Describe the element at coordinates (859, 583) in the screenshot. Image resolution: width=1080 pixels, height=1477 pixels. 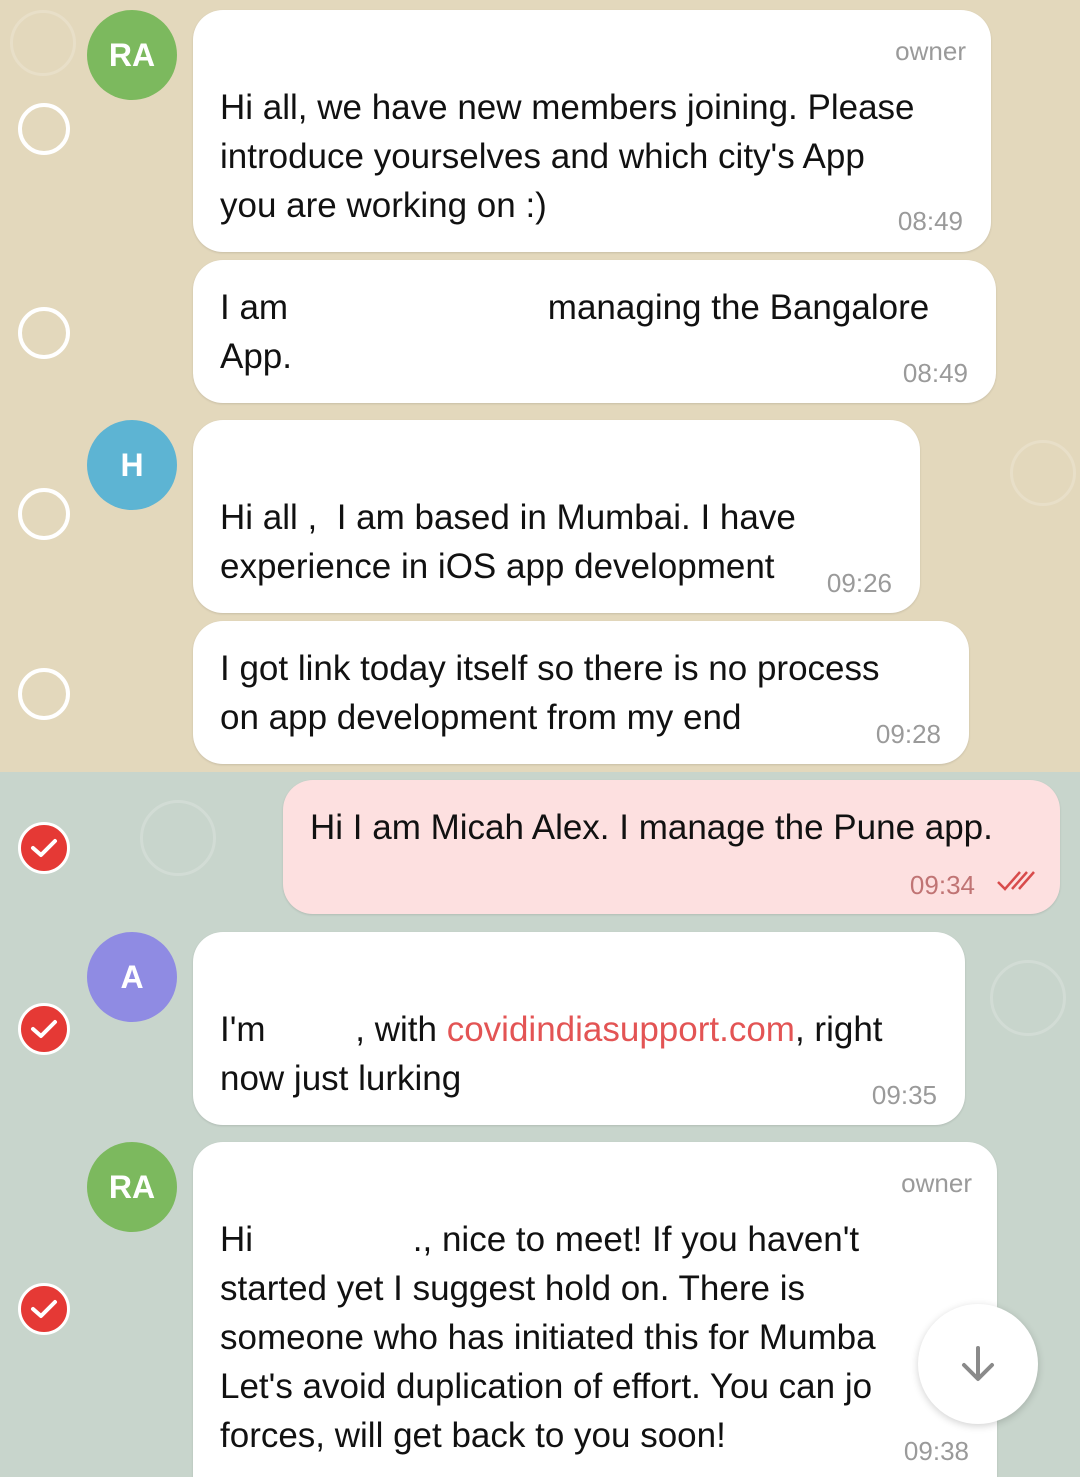
I see `message-time: 09:26` at that location.